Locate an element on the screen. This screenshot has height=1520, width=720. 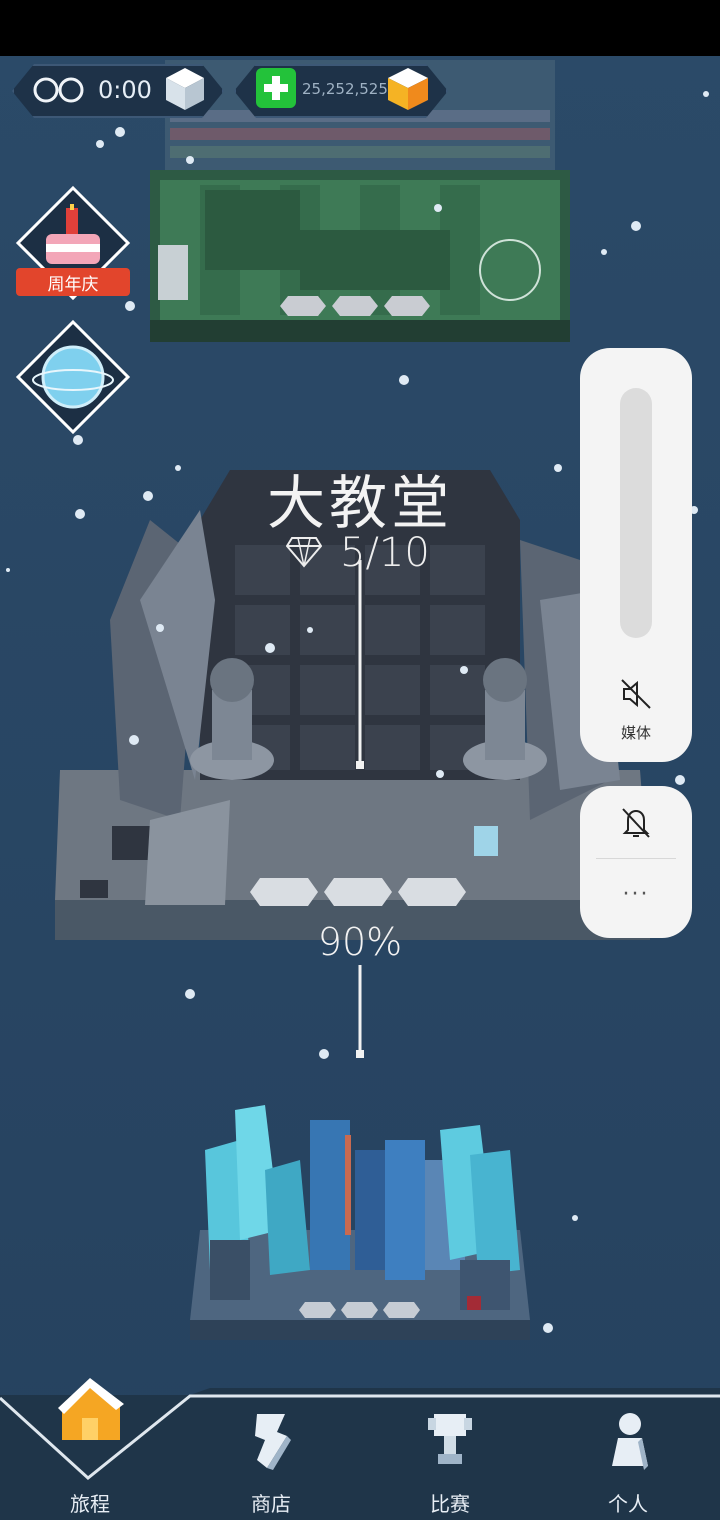
nav-profile: 个人 is located at coordinates (628, 1463).